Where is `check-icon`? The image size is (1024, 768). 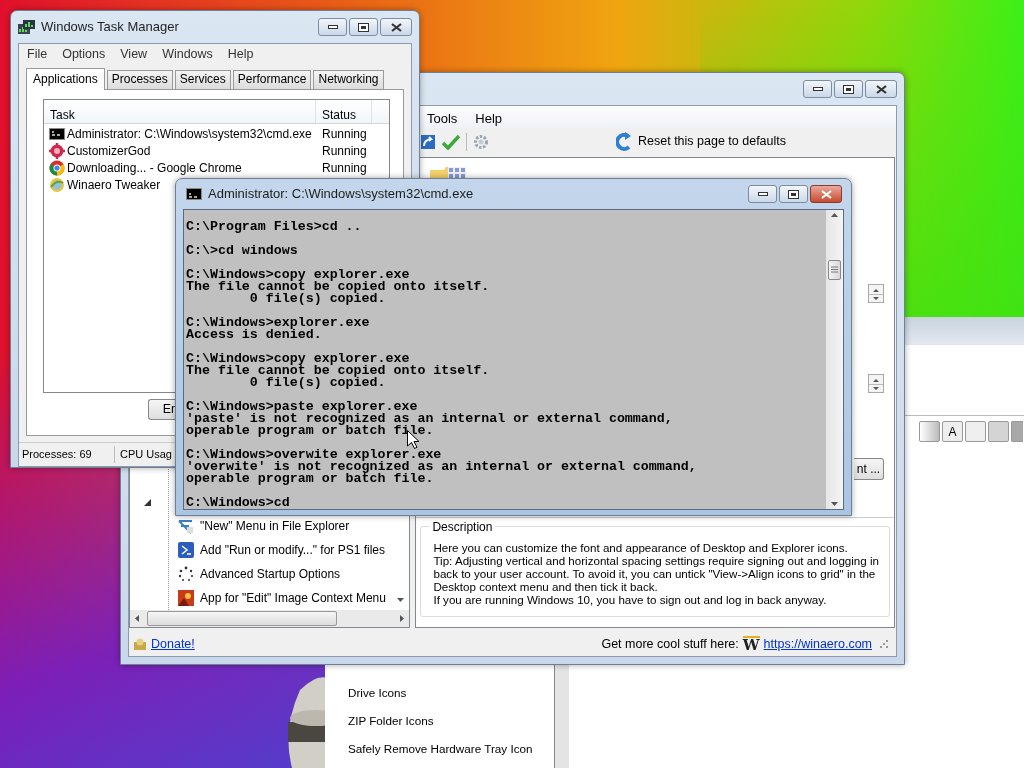
check-icon is located at coordinates (451, 141).